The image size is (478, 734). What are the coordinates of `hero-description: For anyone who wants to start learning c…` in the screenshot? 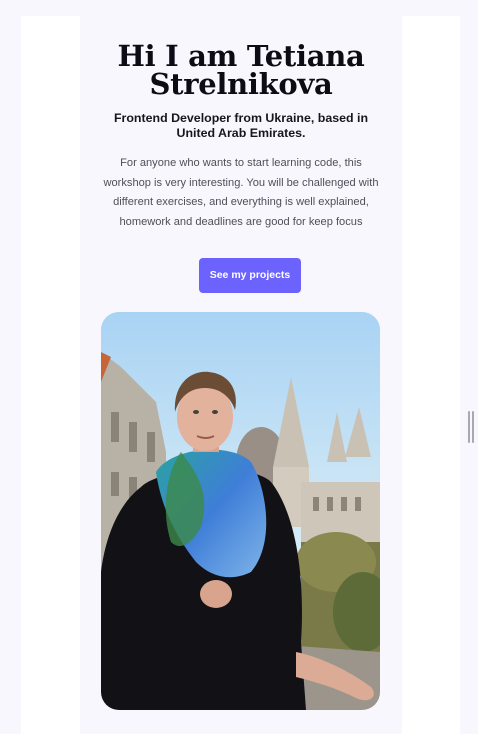 It's located at (241, 192).